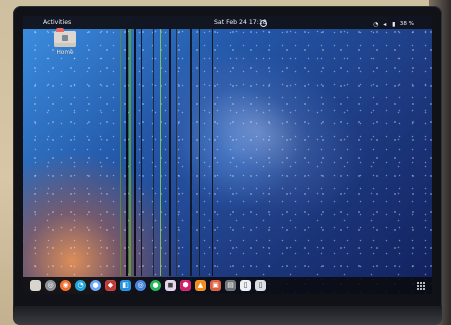 The height and width of the screenshot is (325, 451). What do you see at coordinates (110, 285) in the screenshot?
I see `shield-icon: ◆` at bounding box center [110, 285].